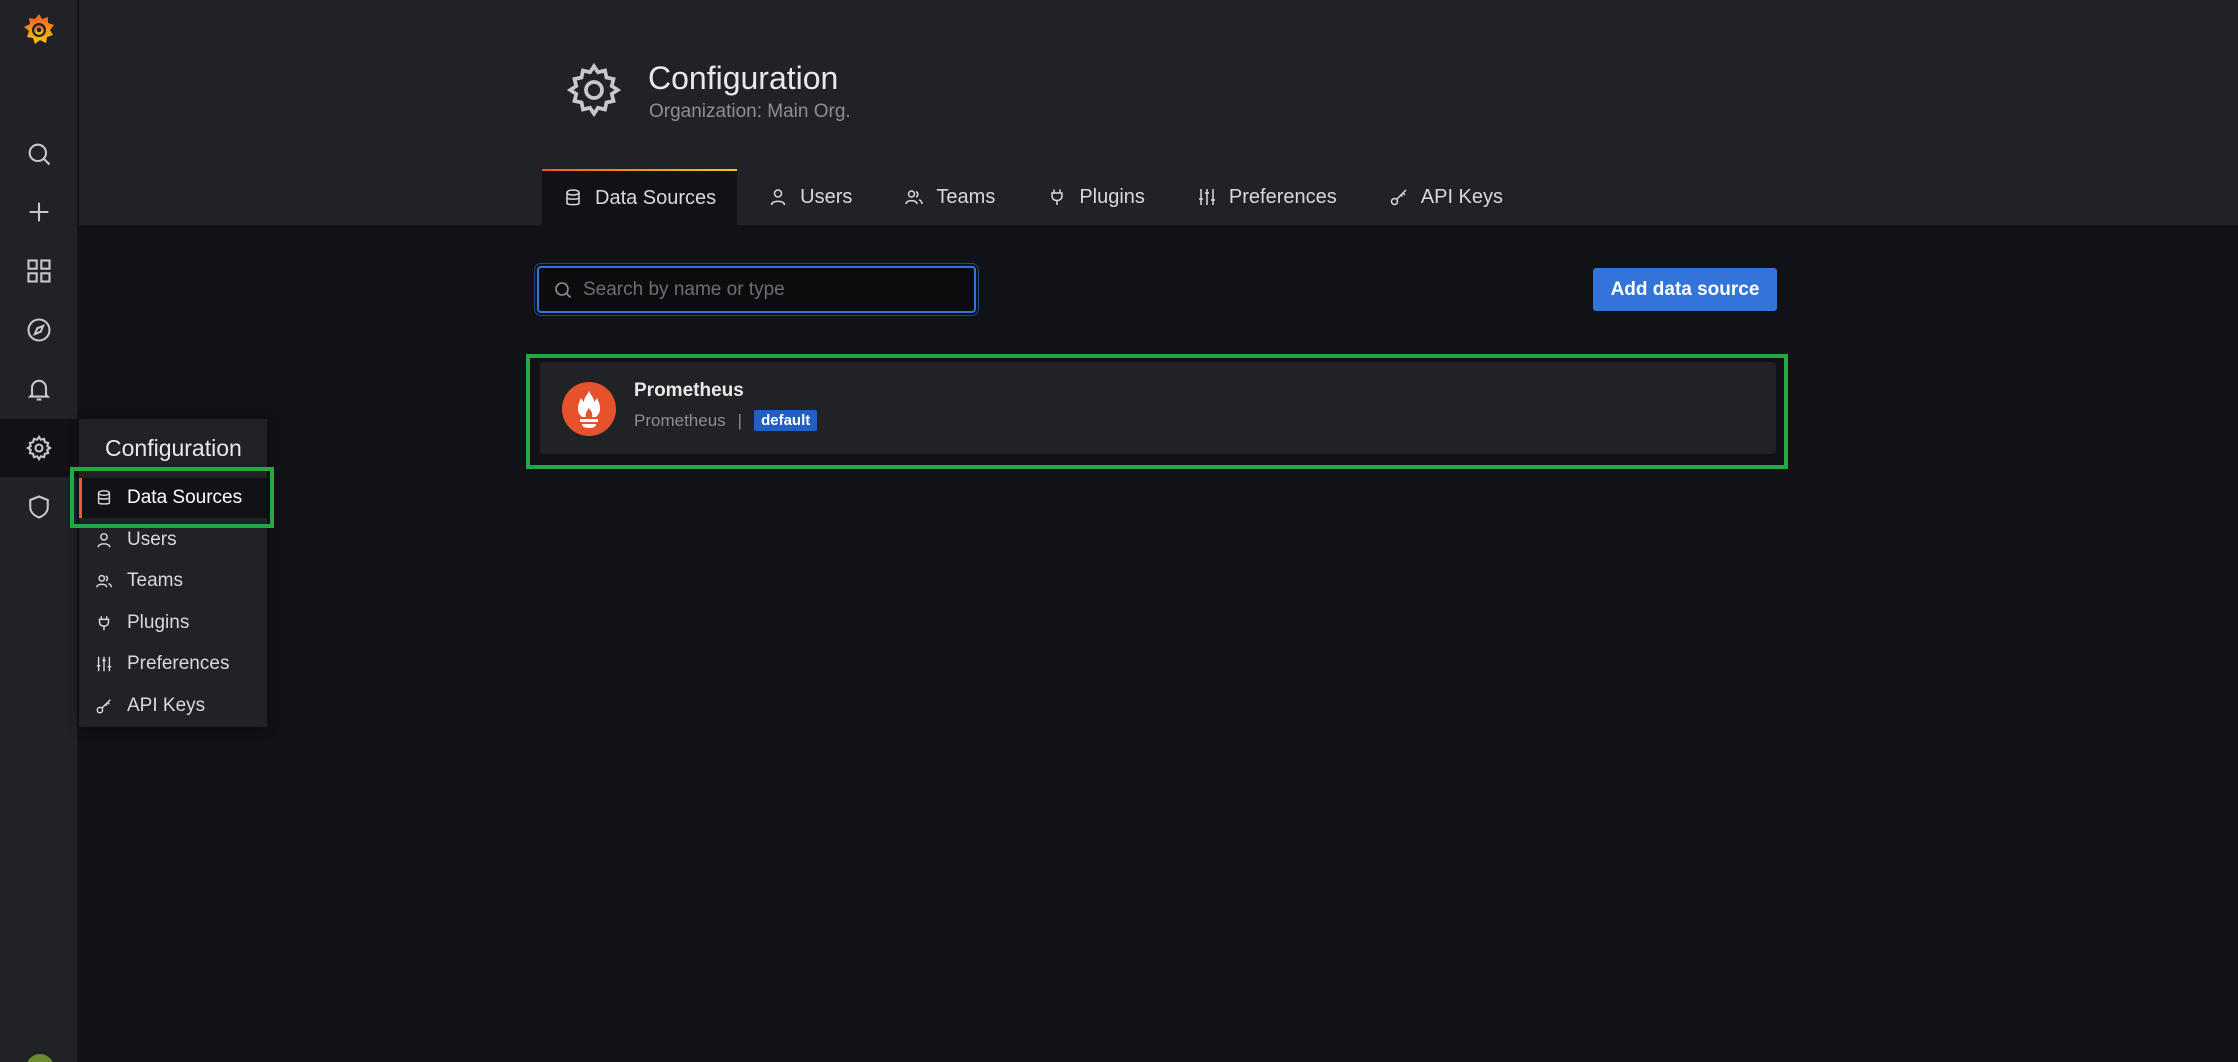  Describe the element at coordinates (1685, 289) in the screenshot. I see `add-data-source-button: Add data source` at that location.